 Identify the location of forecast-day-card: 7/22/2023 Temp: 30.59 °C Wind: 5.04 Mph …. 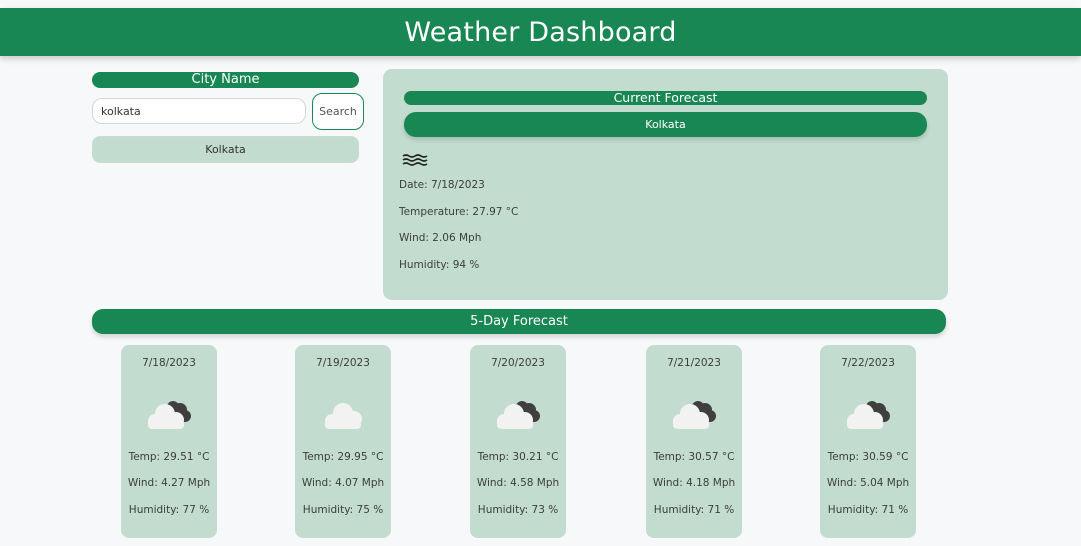
(868, 441).